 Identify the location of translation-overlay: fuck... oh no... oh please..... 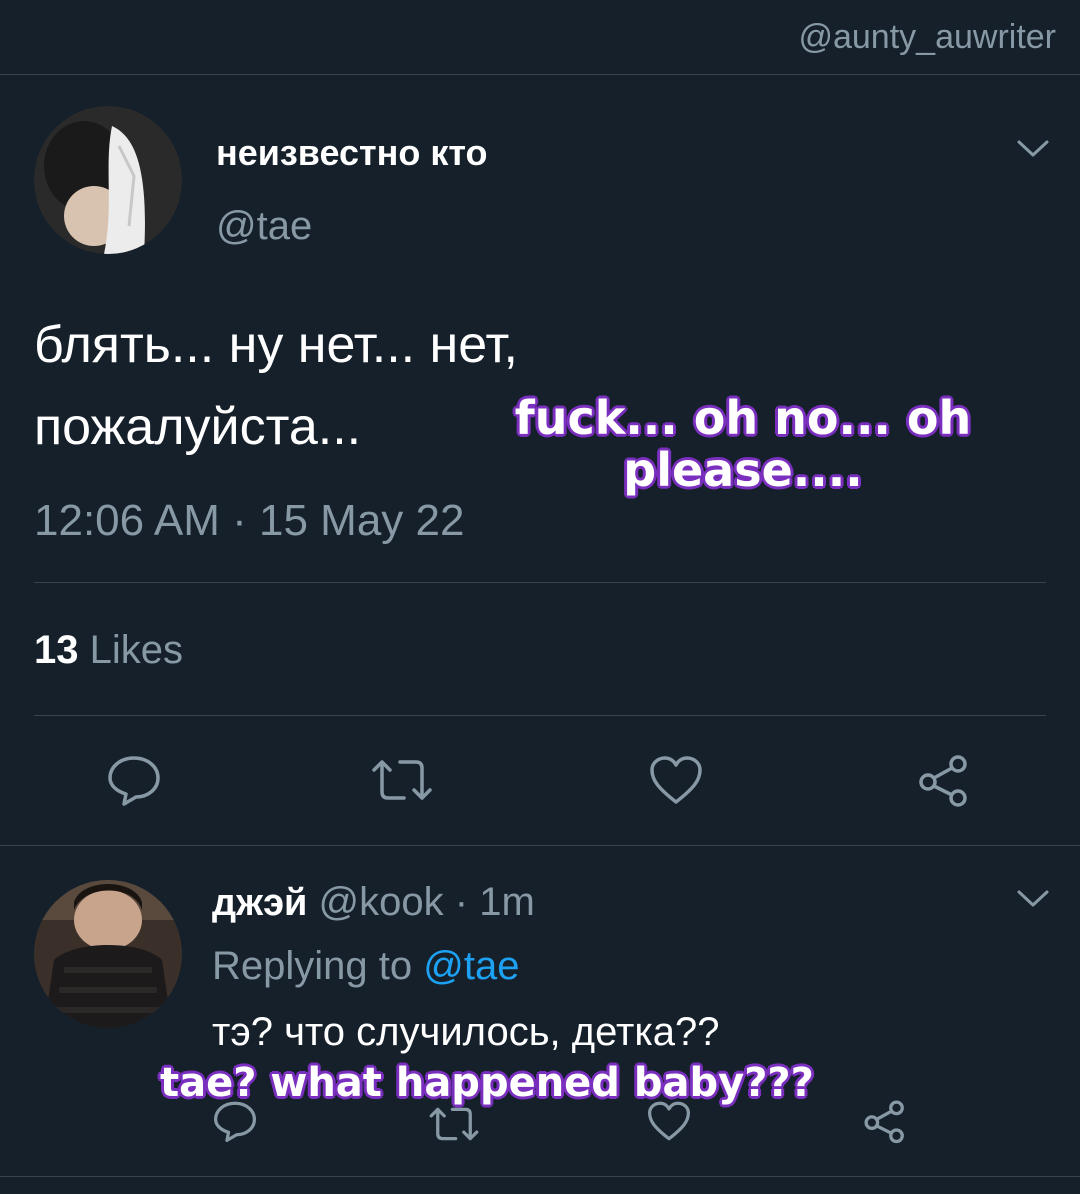
(743, 444).